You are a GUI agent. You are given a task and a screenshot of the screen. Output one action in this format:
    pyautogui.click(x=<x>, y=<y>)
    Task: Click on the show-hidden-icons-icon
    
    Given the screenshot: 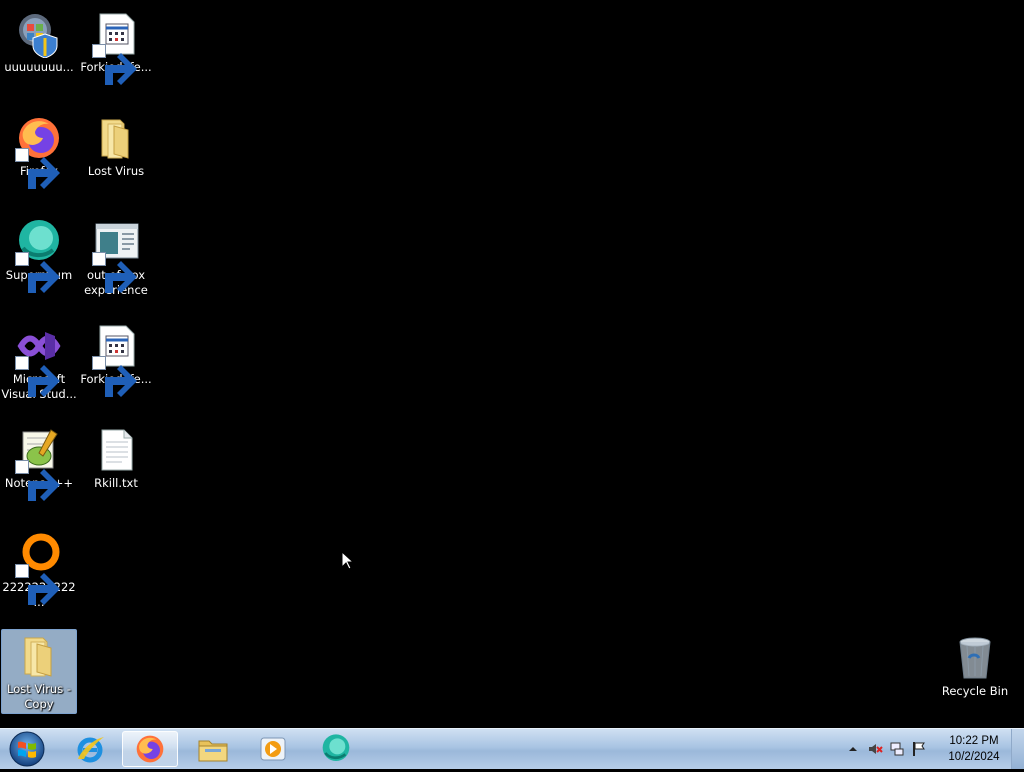 What is the action you would take?
    pyautogui.click(x=853, y=749)
    